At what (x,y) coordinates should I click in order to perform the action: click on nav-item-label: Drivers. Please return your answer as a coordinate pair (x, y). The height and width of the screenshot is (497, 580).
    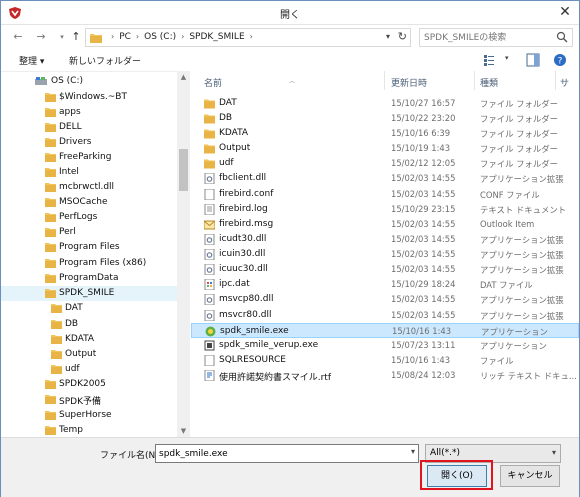
    Looking at the image, I should click on (75, 142).